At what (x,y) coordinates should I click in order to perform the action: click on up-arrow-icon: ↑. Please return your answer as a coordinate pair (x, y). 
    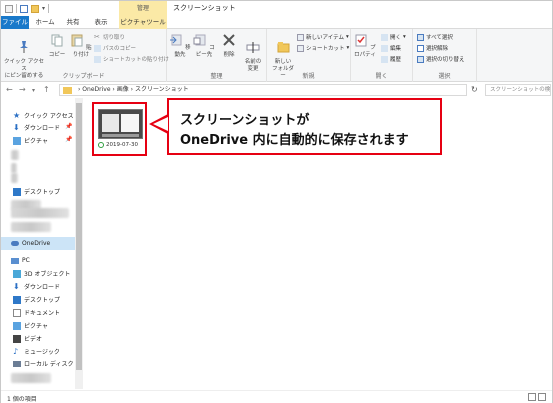
    Looking at the image, I should click on (46, 89).